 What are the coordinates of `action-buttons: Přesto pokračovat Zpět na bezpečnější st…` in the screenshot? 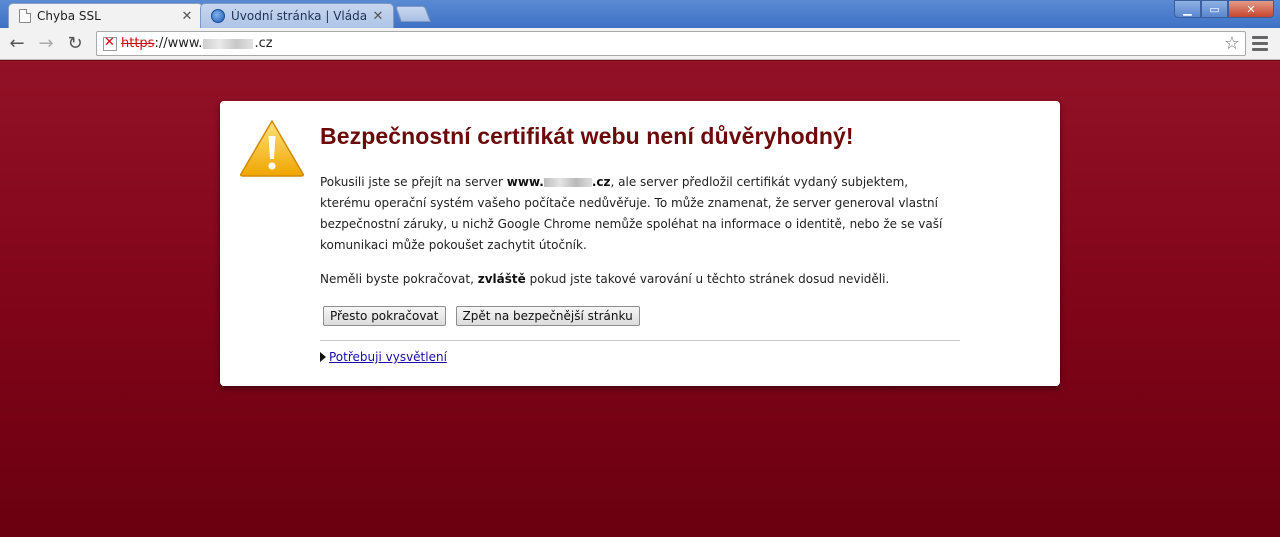 It's located at (640, 316).